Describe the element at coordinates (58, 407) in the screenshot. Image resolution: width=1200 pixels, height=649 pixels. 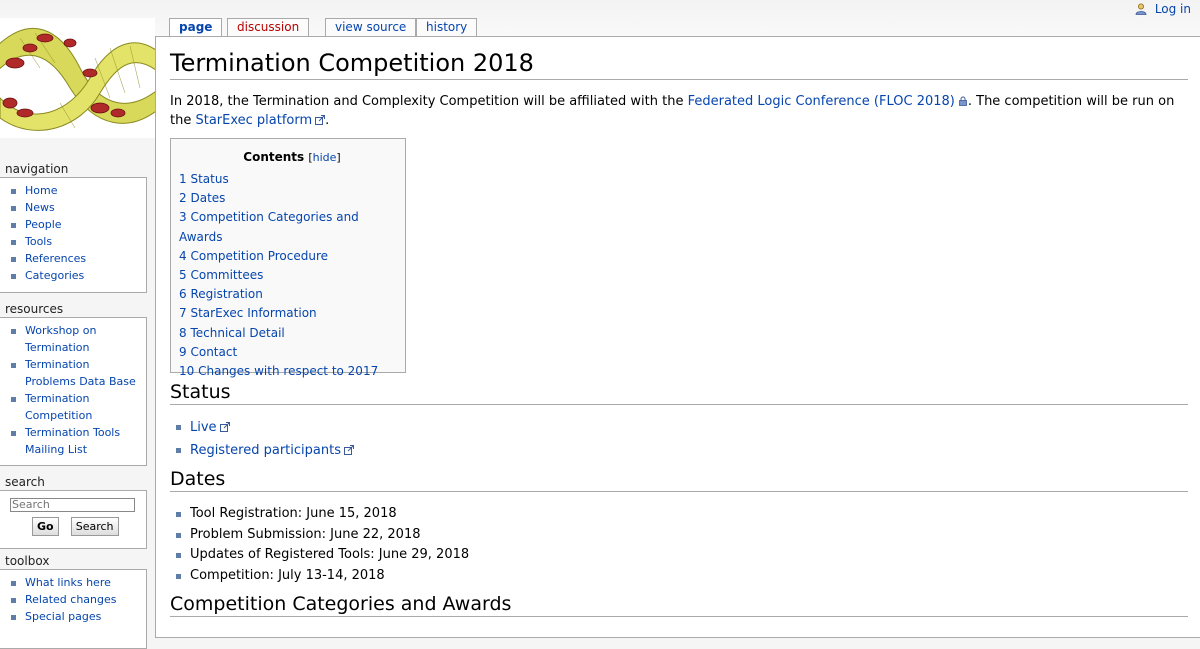
I see `resource-link-competition: Termination Competition` at that location.